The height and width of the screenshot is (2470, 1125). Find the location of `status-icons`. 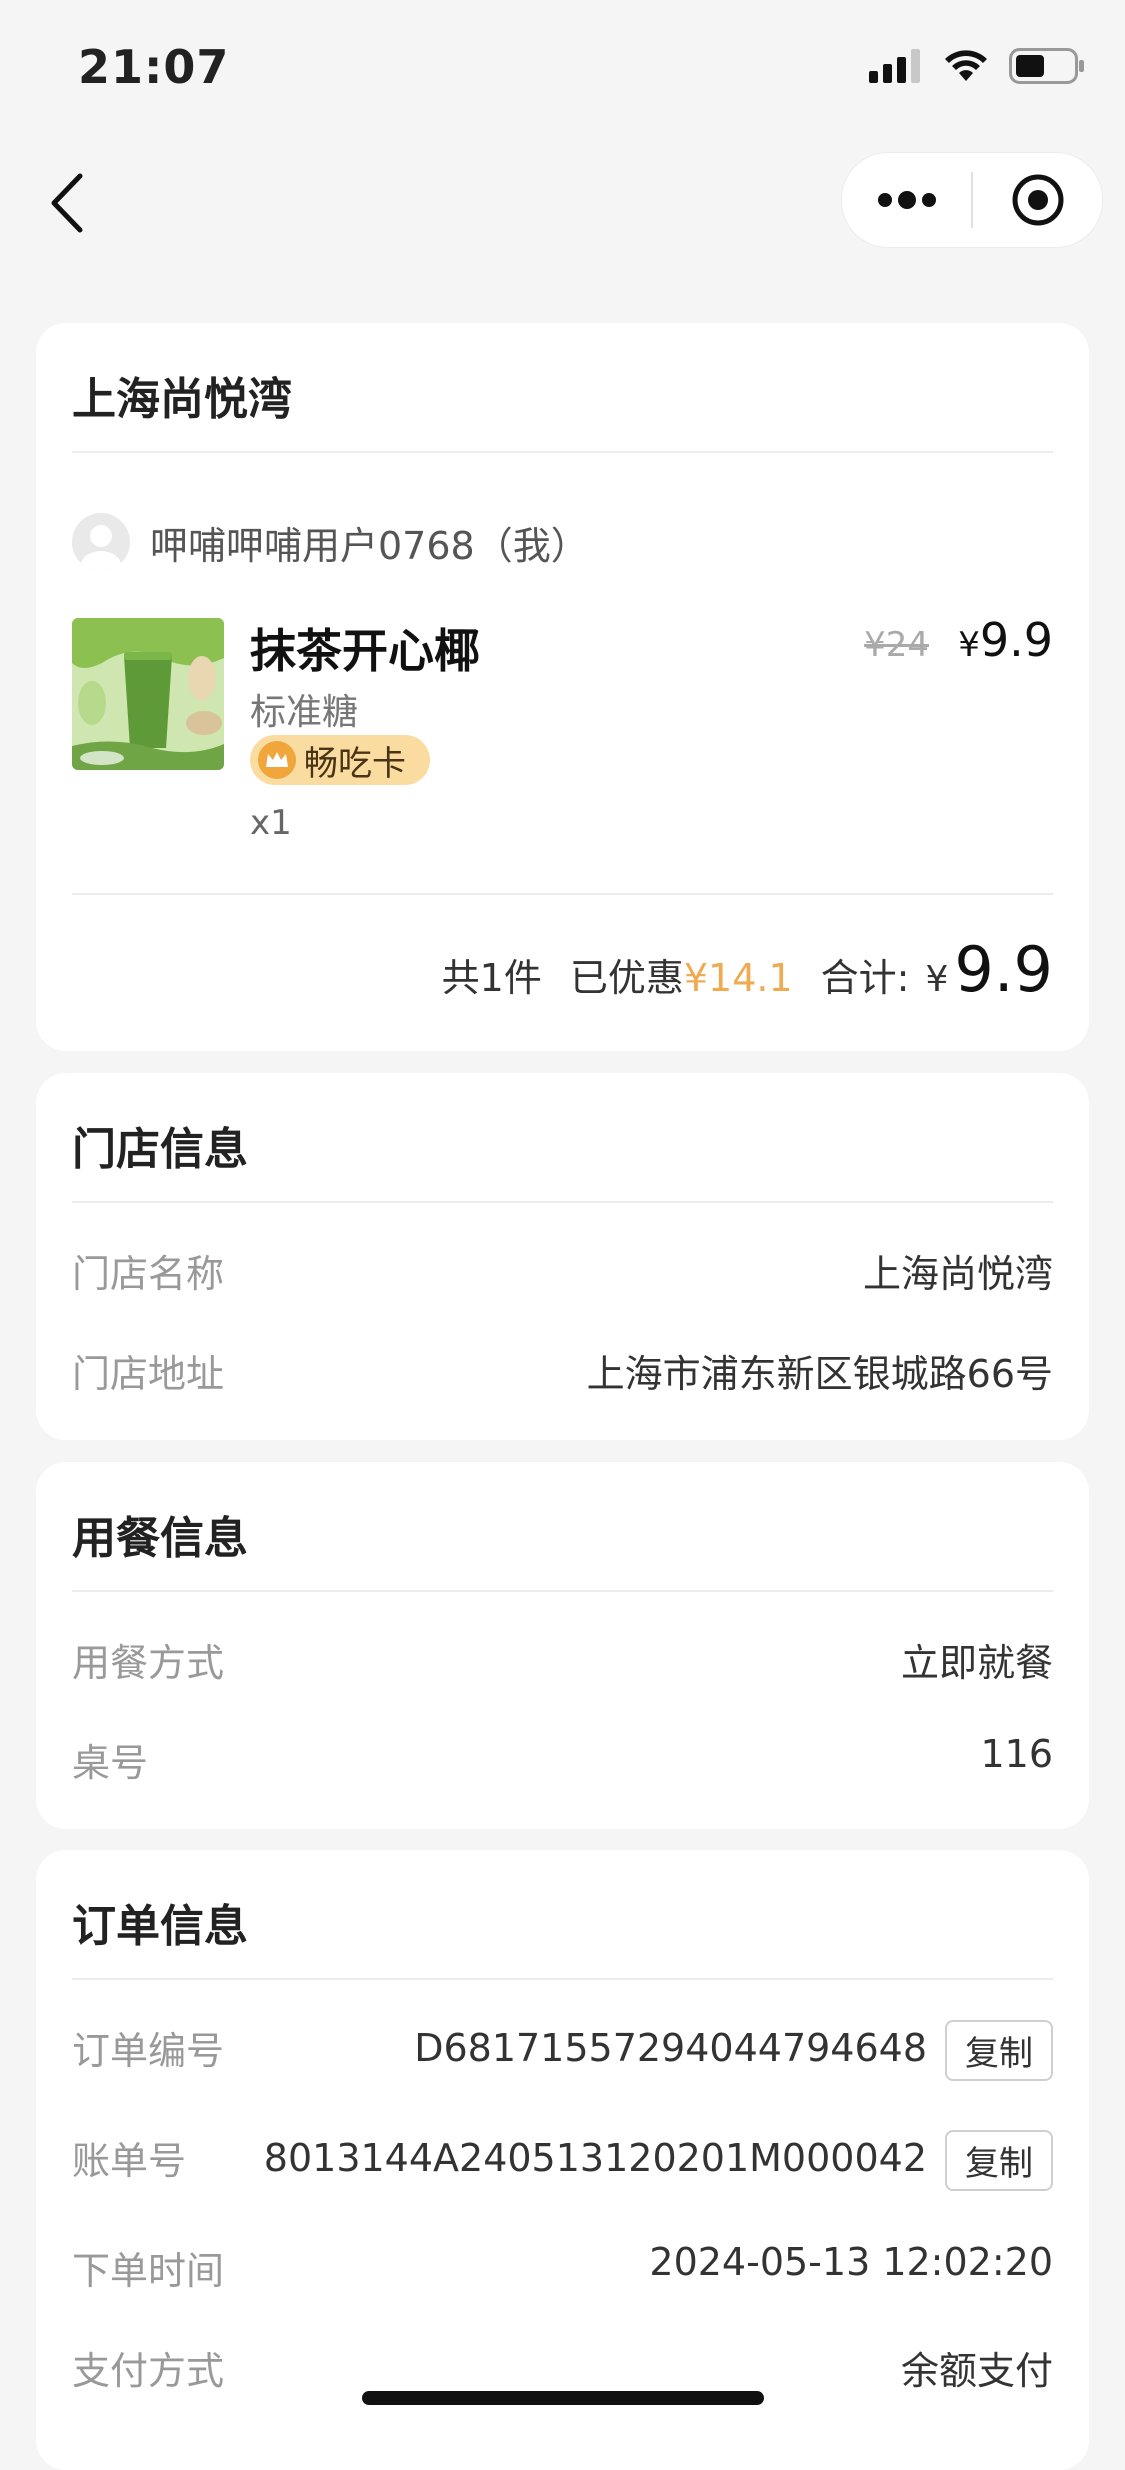

status-icons is located at coordinates (977, 66).